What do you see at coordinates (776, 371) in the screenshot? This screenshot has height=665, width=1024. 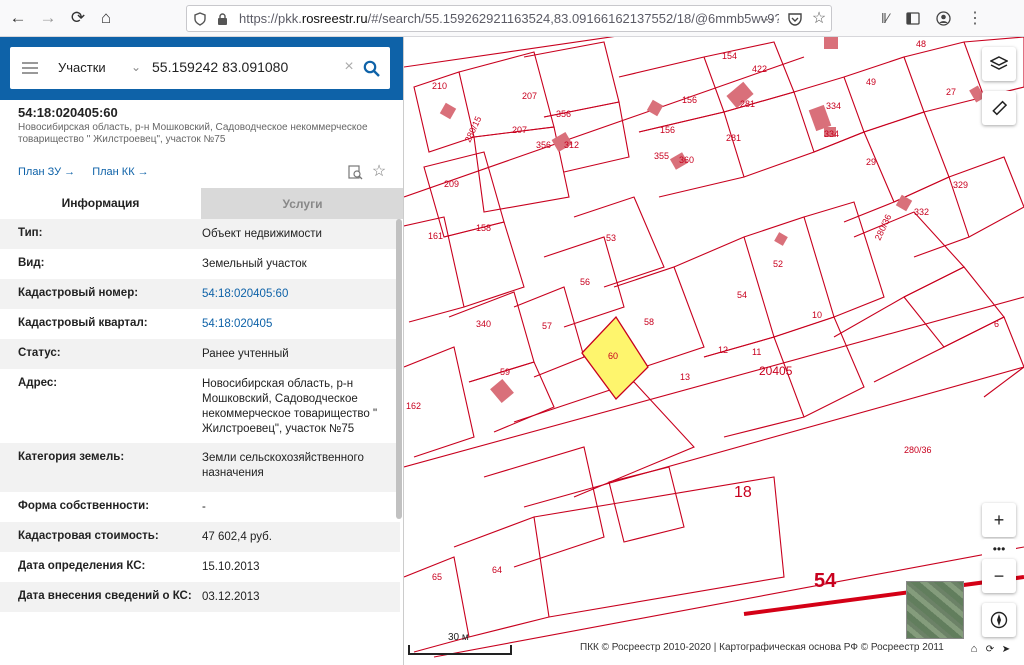 I see `block-label-20405: 20405` at bounding box center [776, 371].